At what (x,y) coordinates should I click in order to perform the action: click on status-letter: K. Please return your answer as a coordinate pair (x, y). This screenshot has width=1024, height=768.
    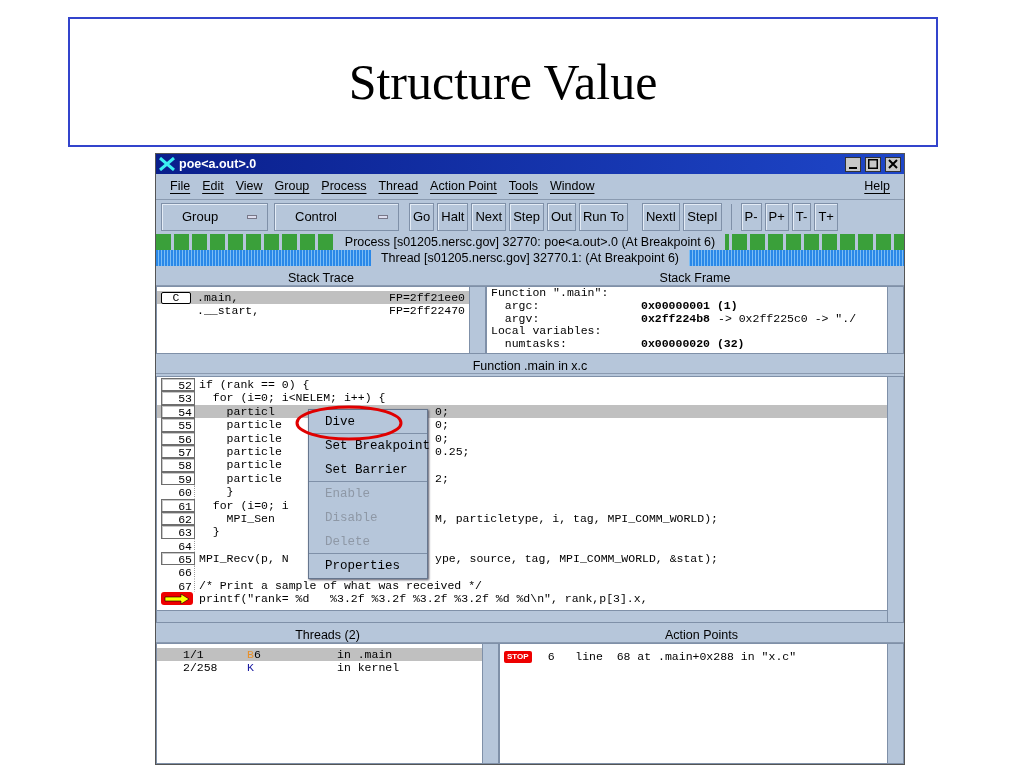
    Looking at the image, I should click on (250, 667).